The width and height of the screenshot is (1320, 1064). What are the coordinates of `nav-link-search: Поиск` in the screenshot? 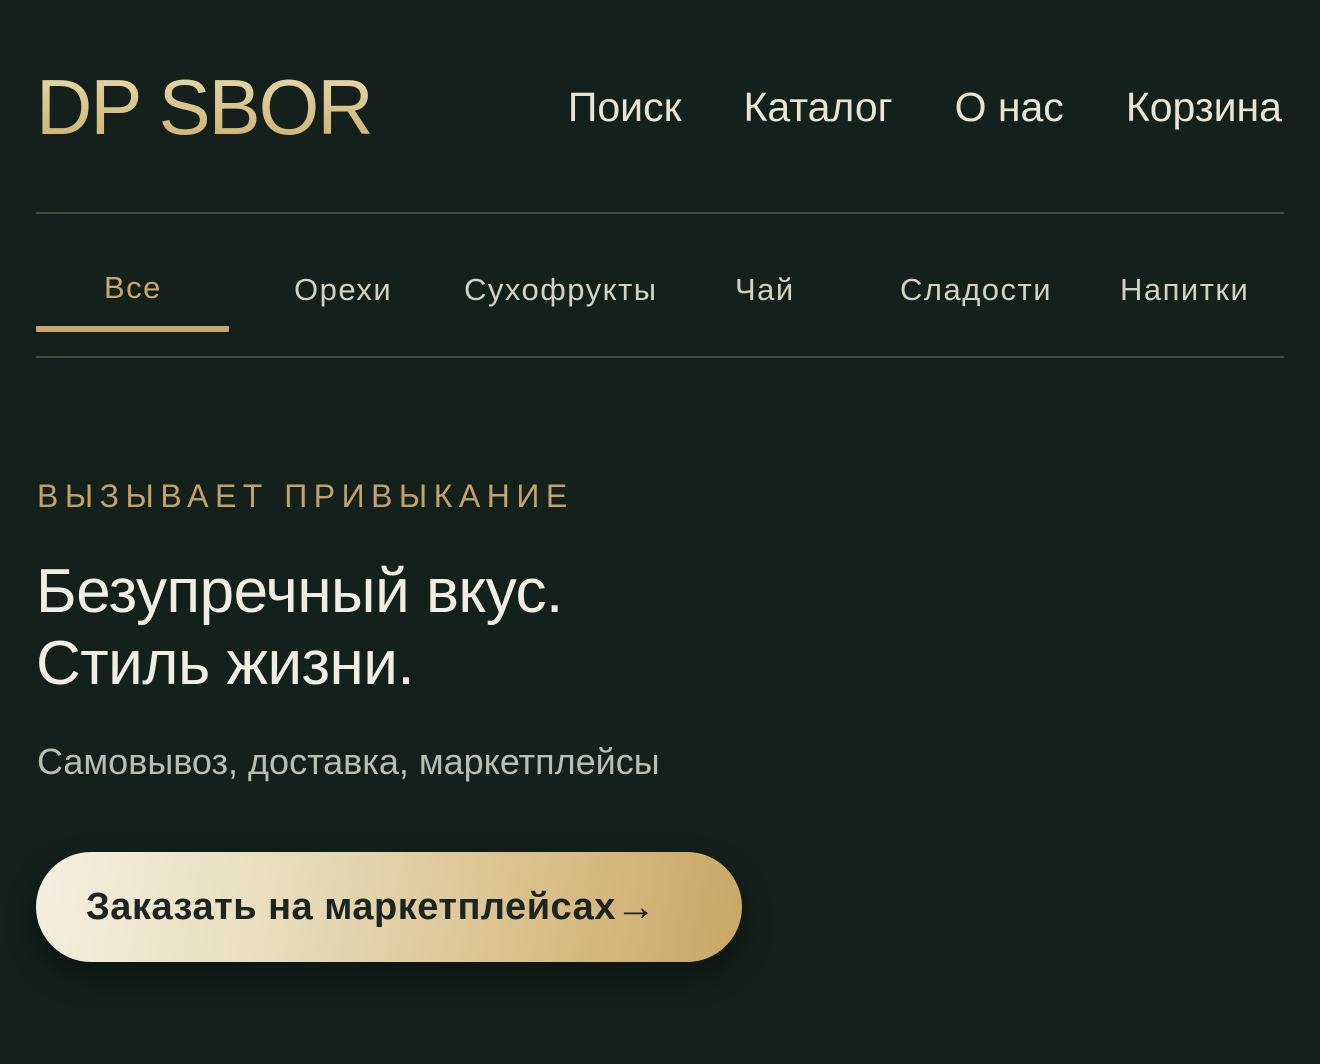 It's located at (625, 107).